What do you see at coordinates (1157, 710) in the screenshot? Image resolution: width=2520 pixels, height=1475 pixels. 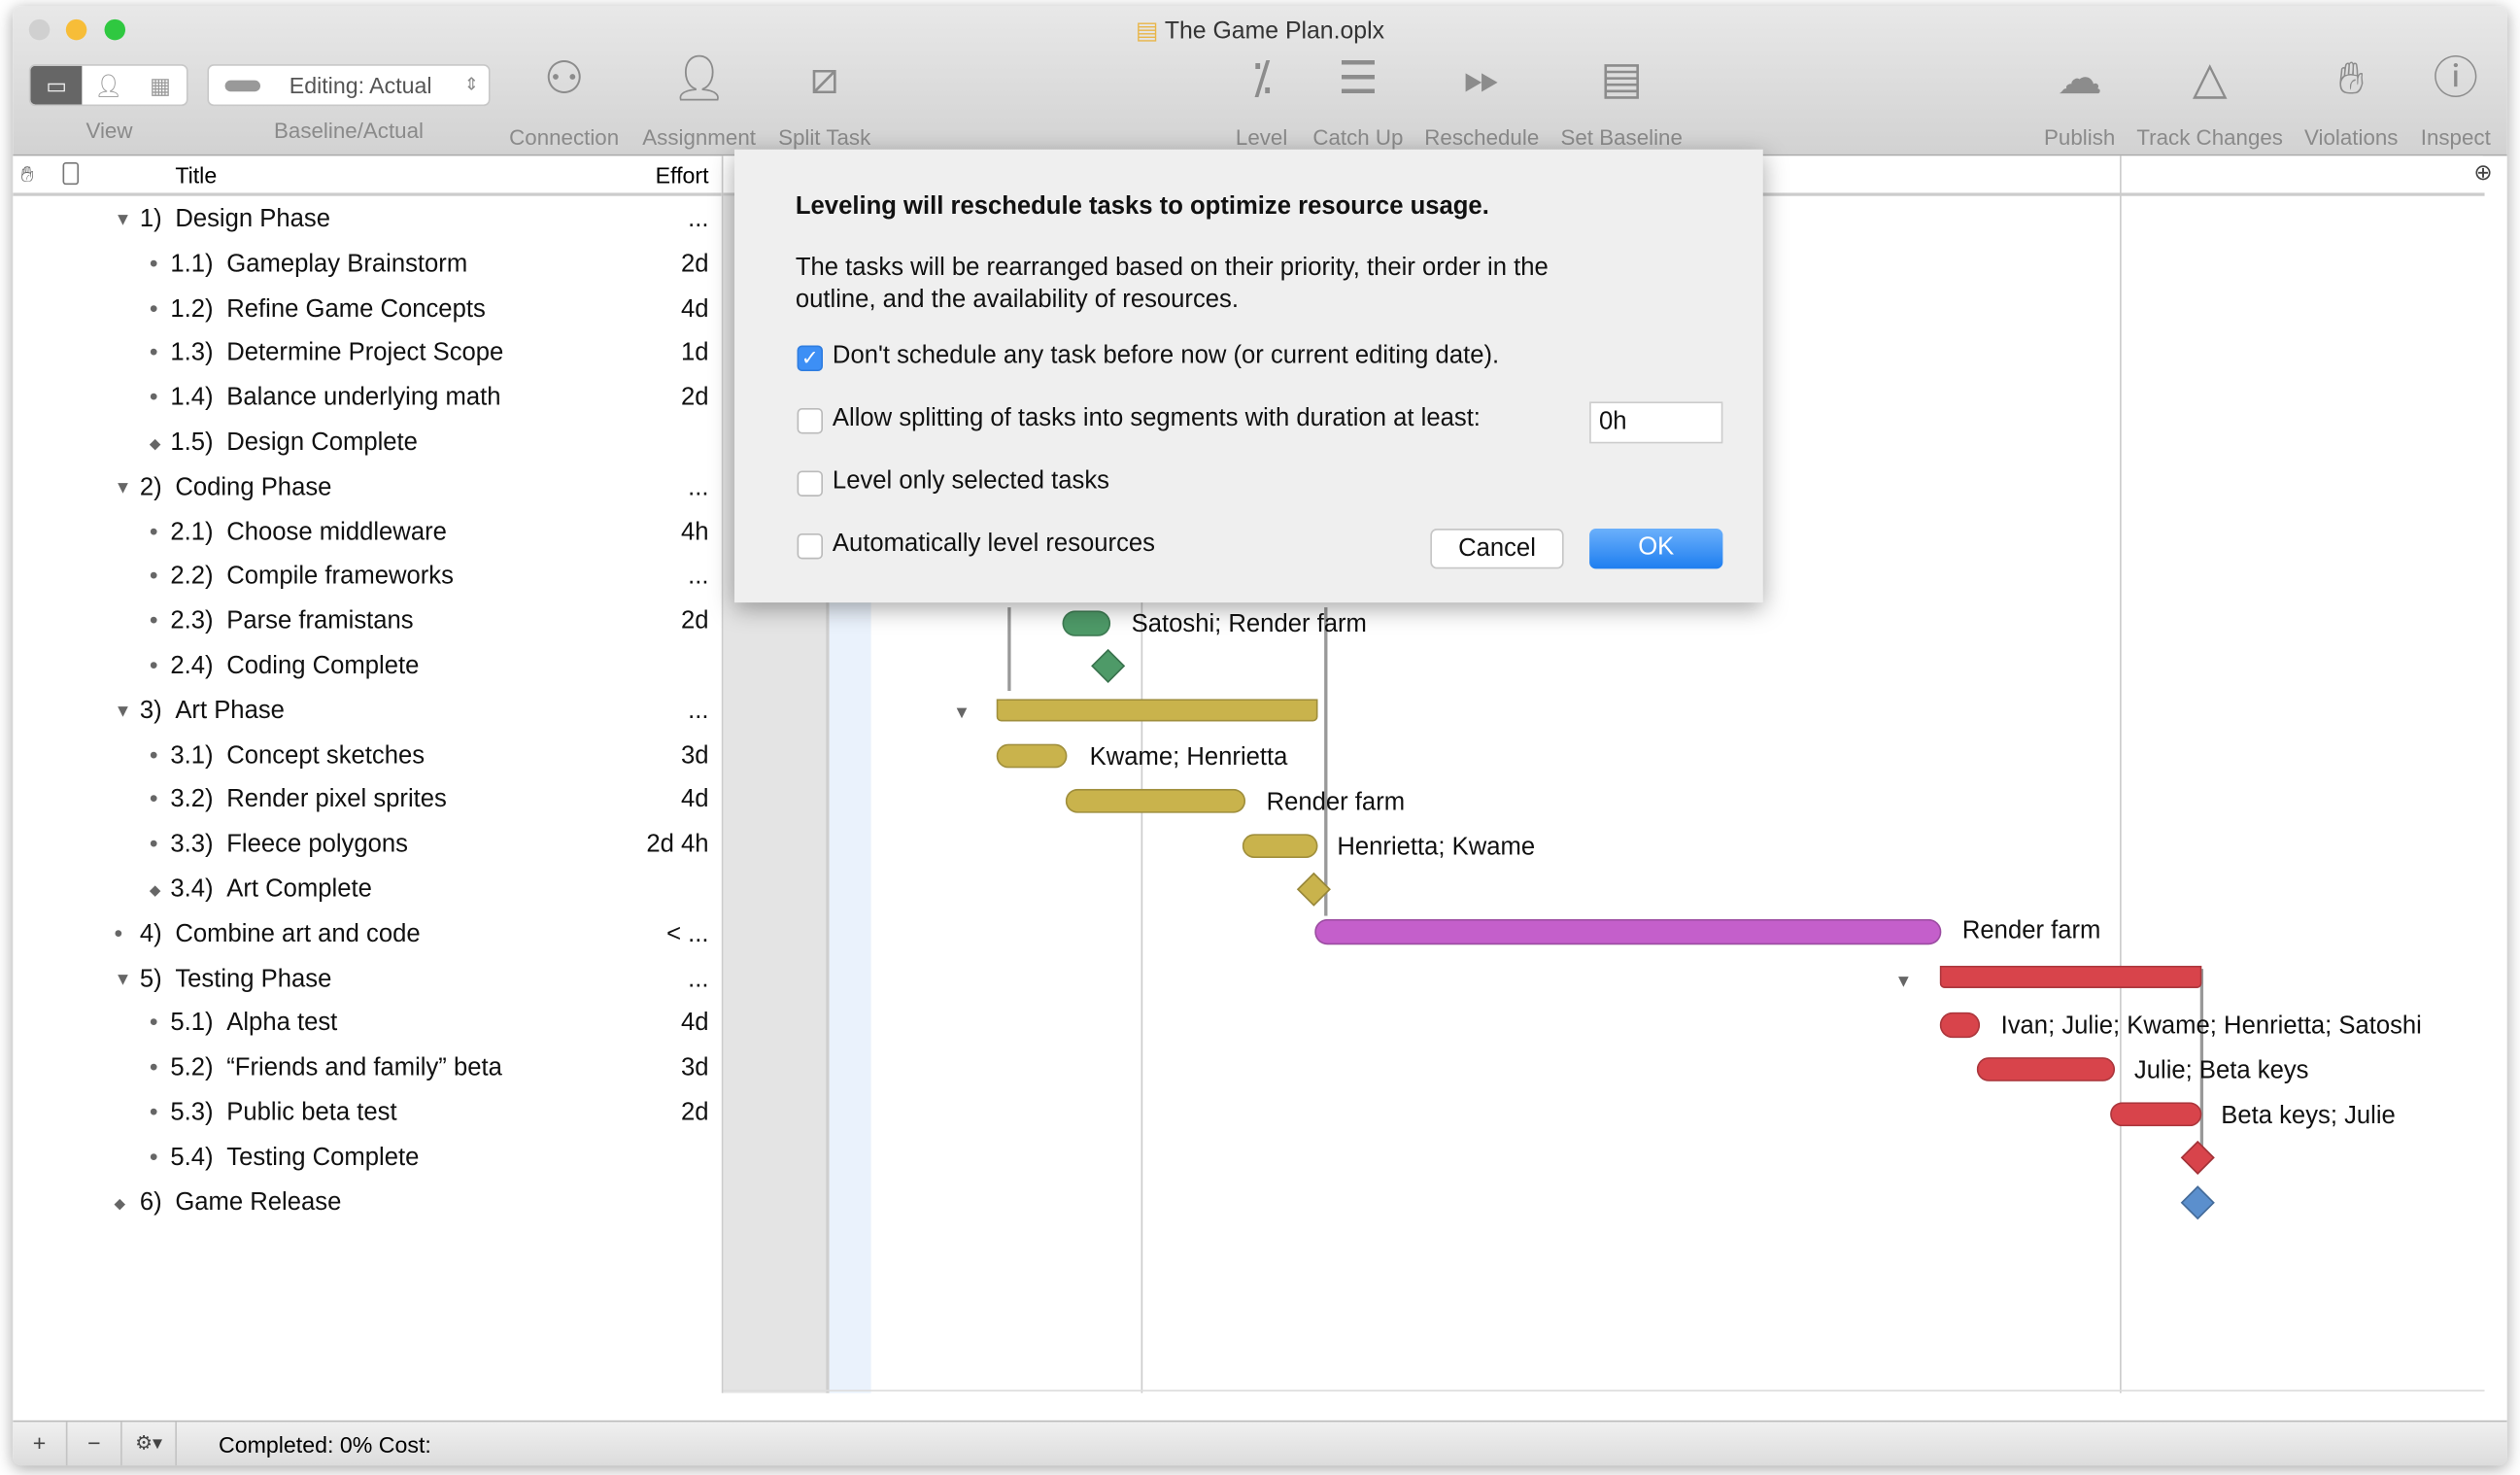 I see `summary-bar-art` at bounding box center [1157, 710].